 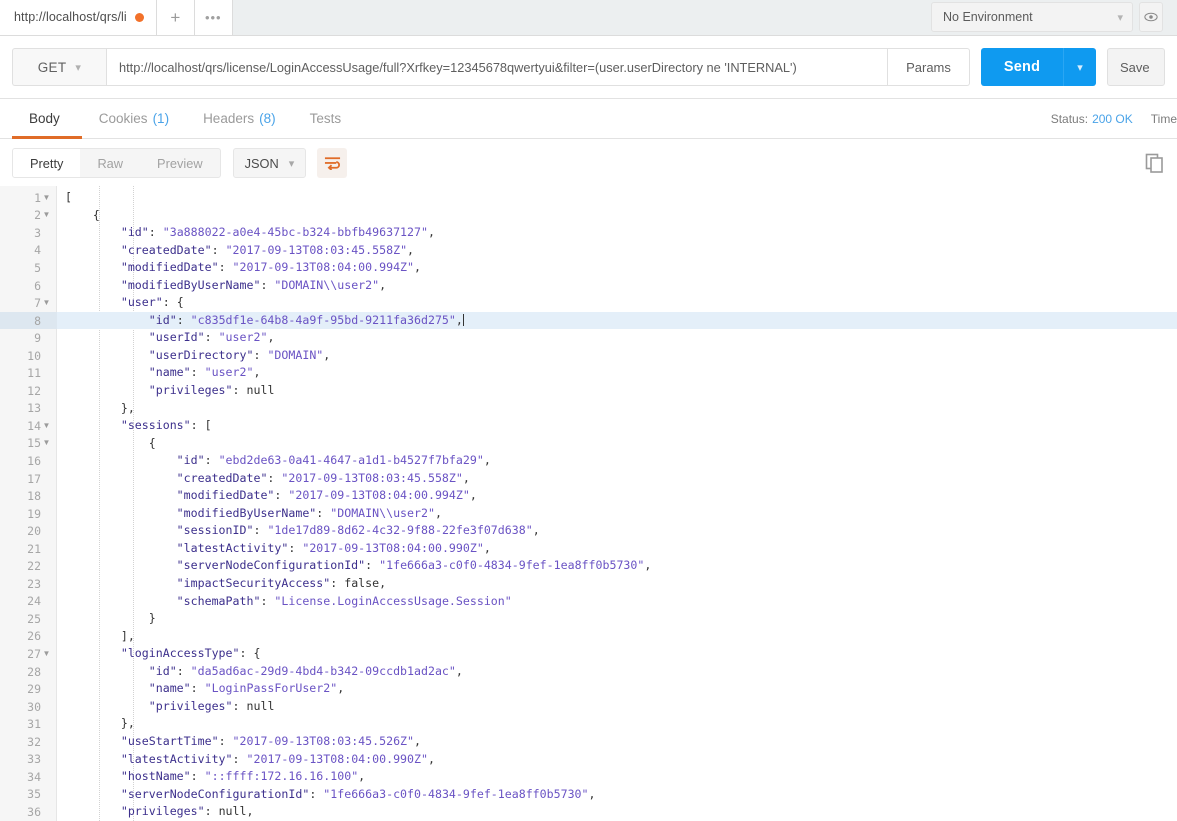 What do you see at coordinates (1022, 67) in the screenshot?
I see `send-button: Send` at bounding box center [1022, 67].